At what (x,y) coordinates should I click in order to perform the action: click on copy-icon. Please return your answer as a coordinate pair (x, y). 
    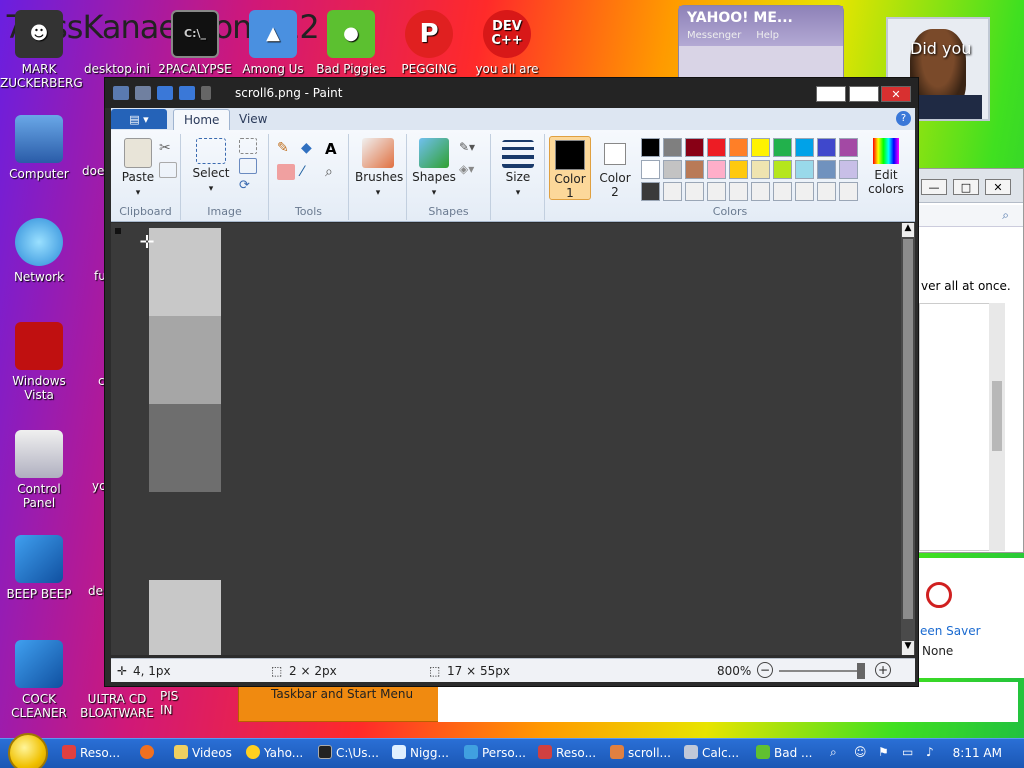
    Looking at the image, I should click on (168, 170).